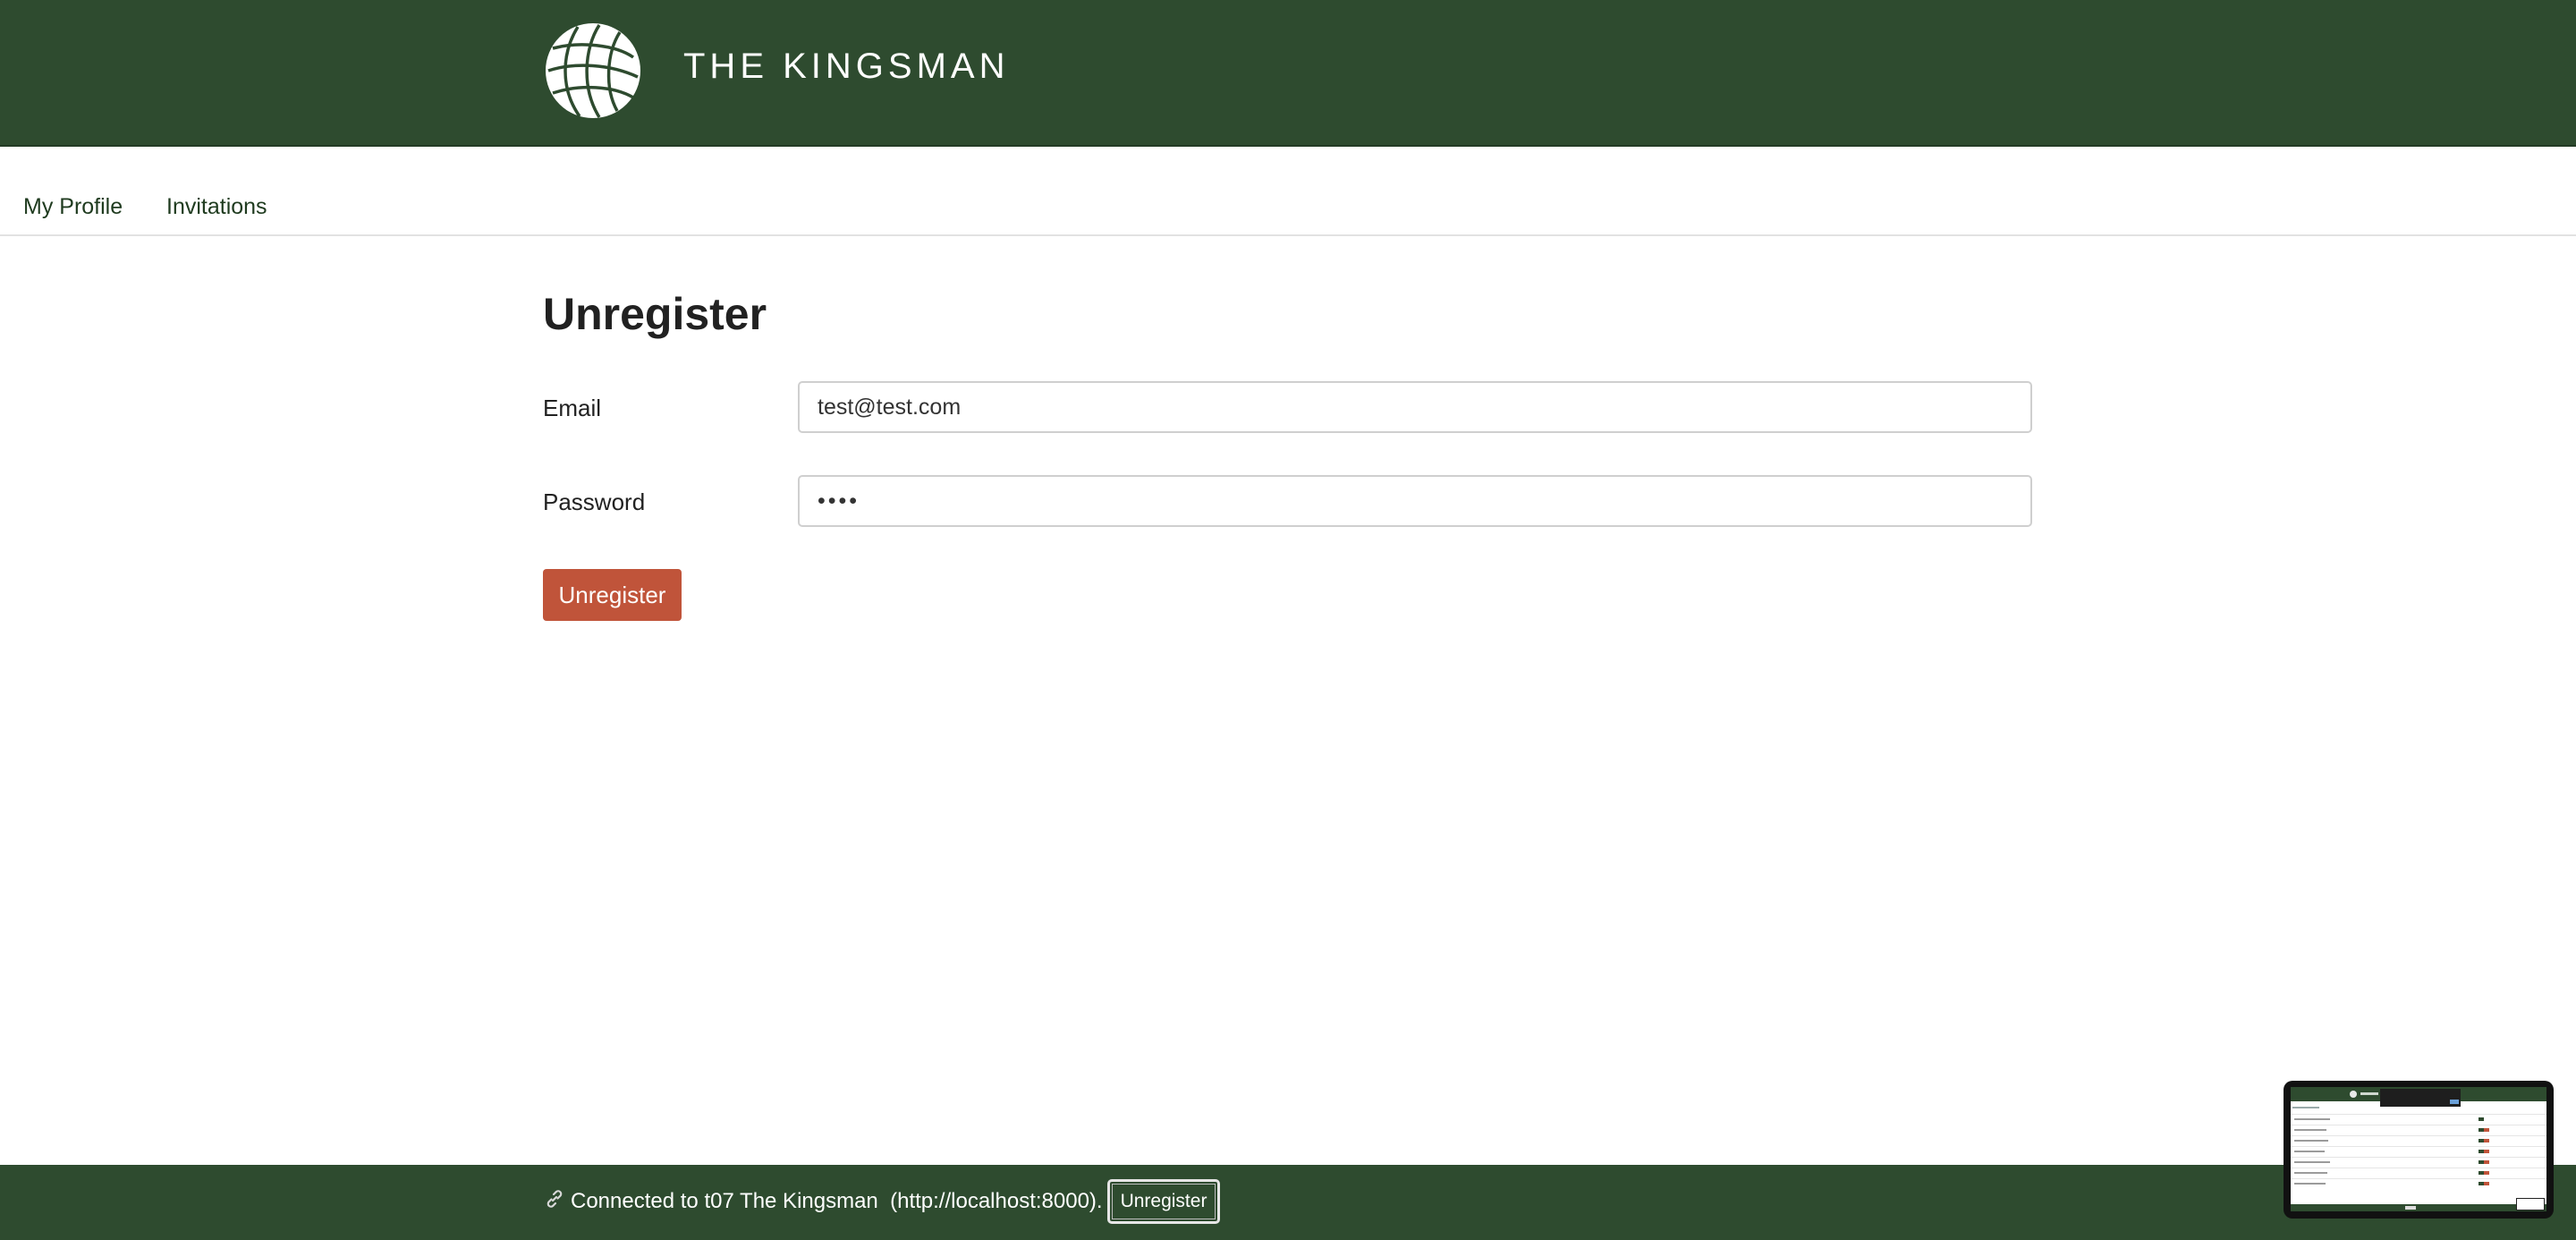 Image resolution: width=2576 pixels, height=1240 pixels. Describe the element at coordinates (2454, 1102) in the screenshot. I see `preview-popup-button` at that location.